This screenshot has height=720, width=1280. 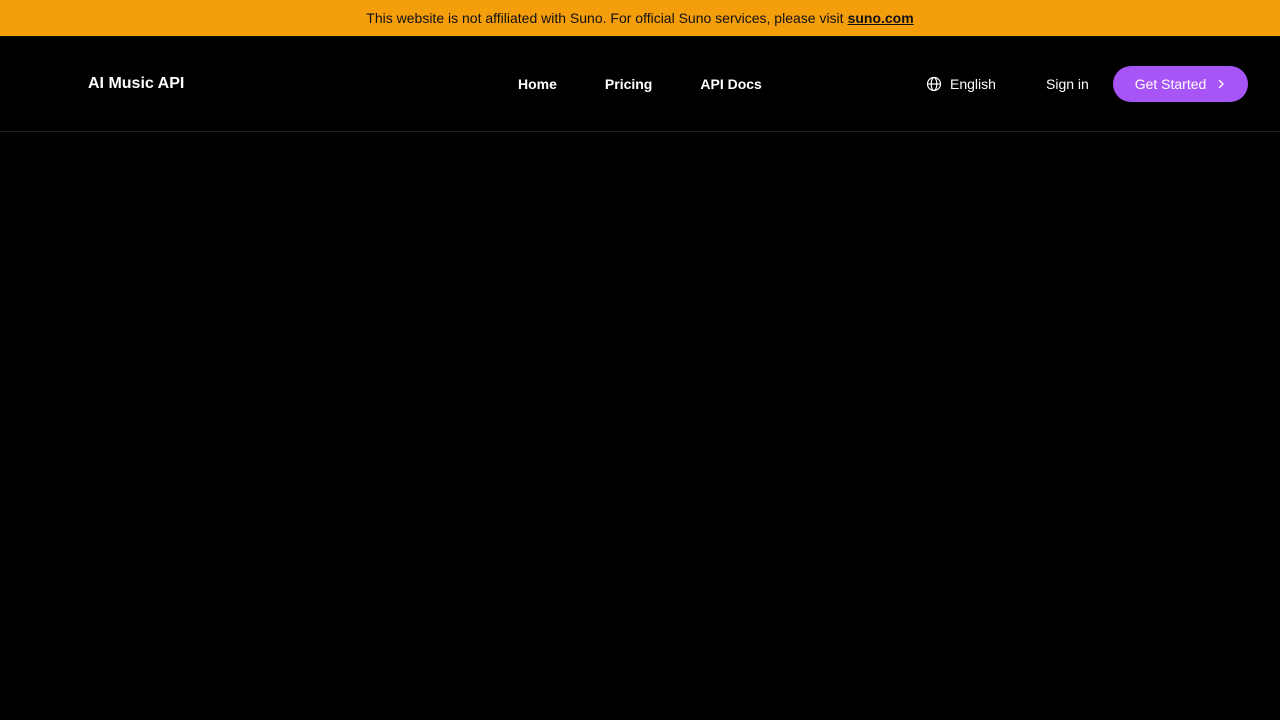 I want to click on get-started-button: Get Started, so click(x=1180, y=84).